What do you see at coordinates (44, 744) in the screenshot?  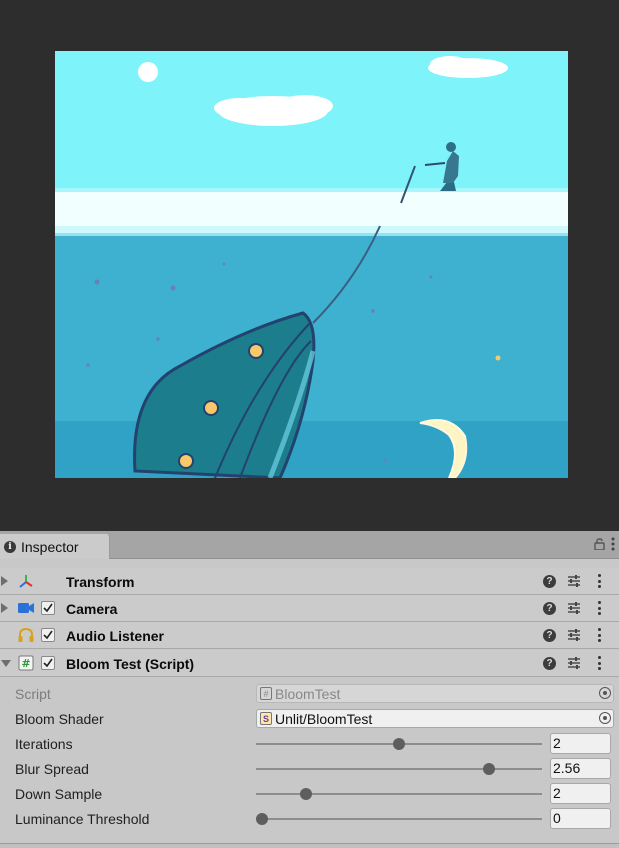 I see `iterations-label: Iterations` at bounding box center [44, 744].